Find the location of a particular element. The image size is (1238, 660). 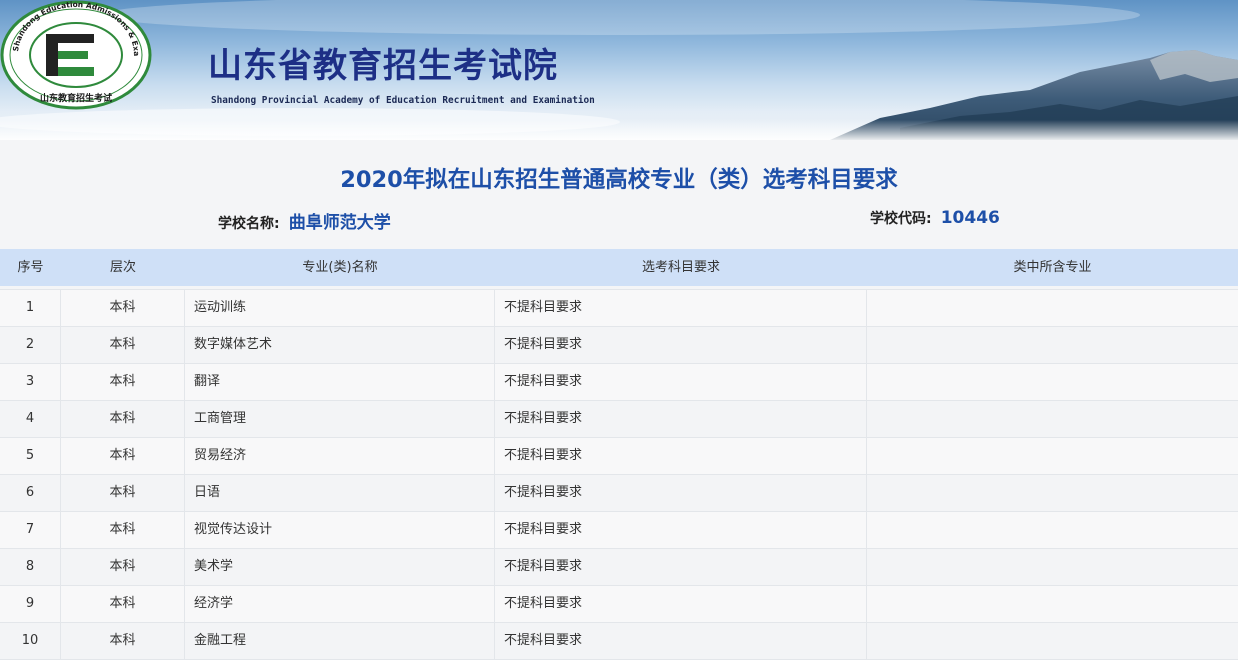

cell-major: 工商管理 is located at coordinates (340, 419).